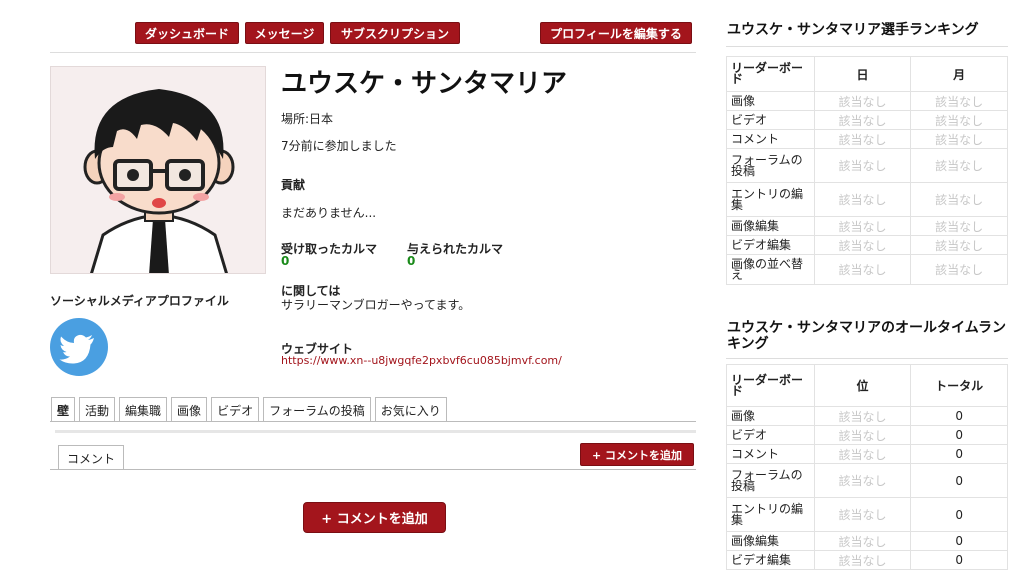 The width and height of the screenshot is (1024, 579). Describe the element at coordinates (867, 46) in the screenshot. I see `ranking-period-divider` at that location.